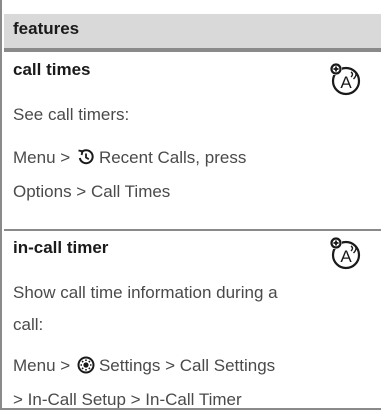 This screenshot has width=381, height=411. I want to click on feature-description: Show call time information during a, so click(145, 292).